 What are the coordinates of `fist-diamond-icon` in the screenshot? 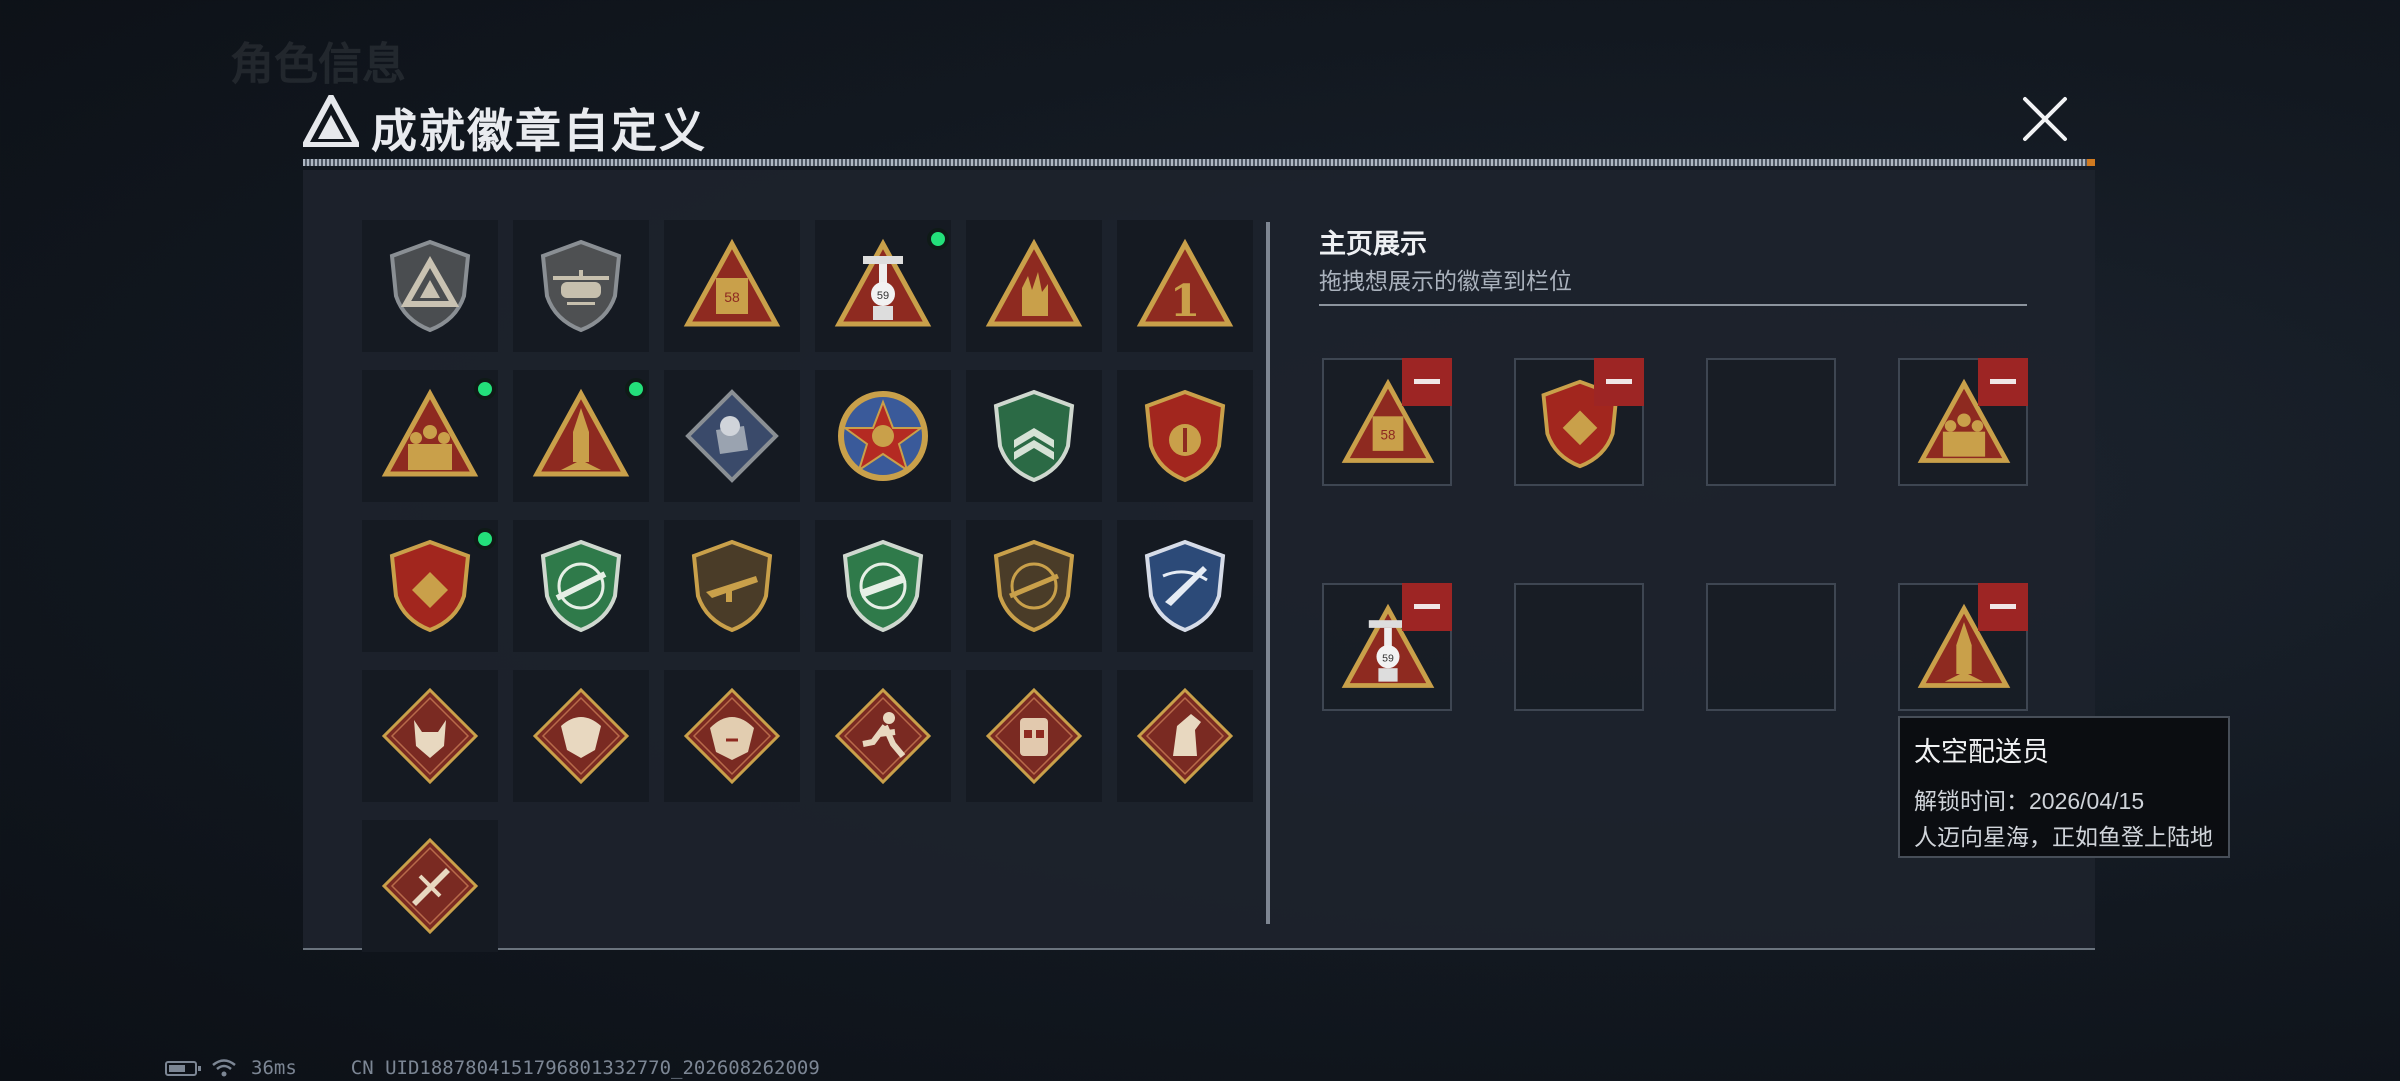 It's located at (732, 436).